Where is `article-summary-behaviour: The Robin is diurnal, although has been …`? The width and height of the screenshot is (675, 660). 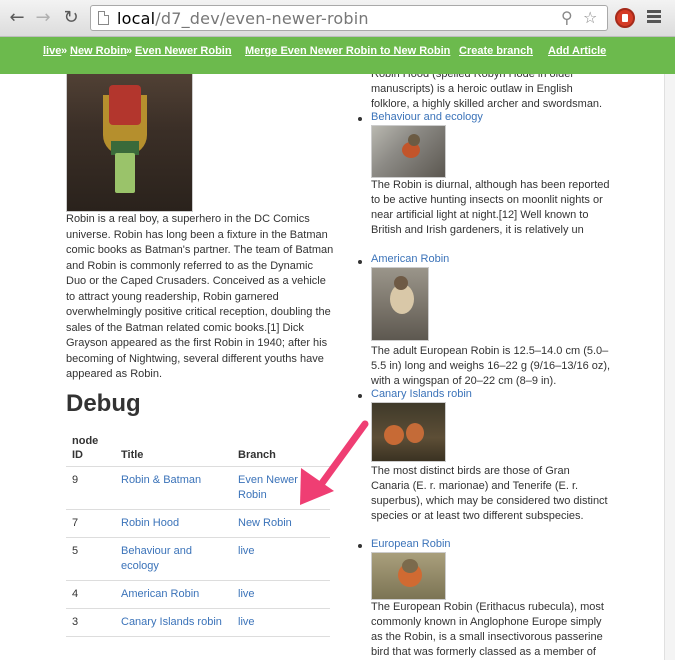
article-summary-behaviour: The Robin is diurnal, although has been … is located at coordinates (490, 207).